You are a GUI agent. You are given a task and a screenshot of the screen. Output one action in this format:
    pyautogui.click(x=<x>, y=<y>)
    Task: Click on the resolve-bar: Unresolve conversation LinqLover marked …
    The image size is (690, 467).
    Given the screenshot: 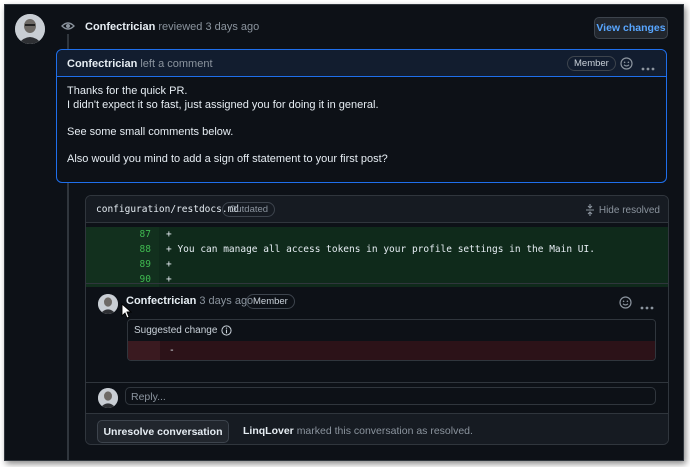 What is the action you would take?
    pyautogui.click(x=377, y=428)
    